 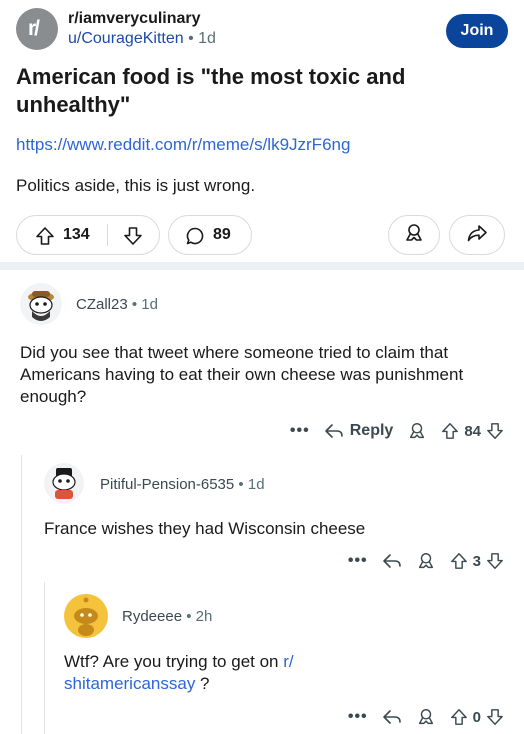 I want to click on comment-score: 0, so click(x=476, y=717).